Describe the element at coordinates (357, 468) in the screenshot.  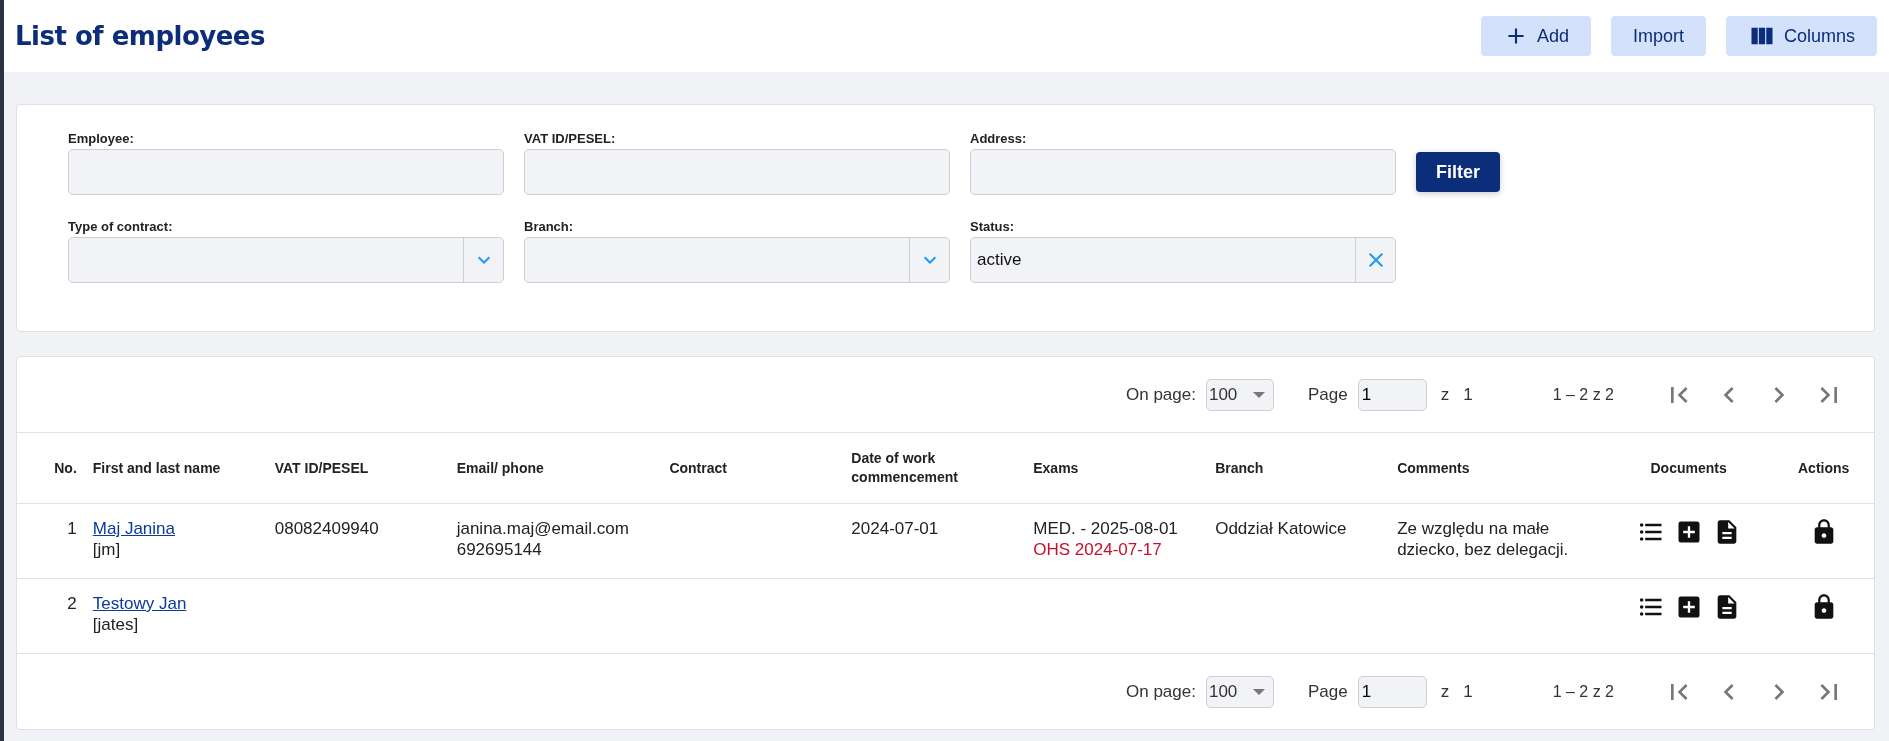
I see `column-header: VAT ID/PESEL` at that location.